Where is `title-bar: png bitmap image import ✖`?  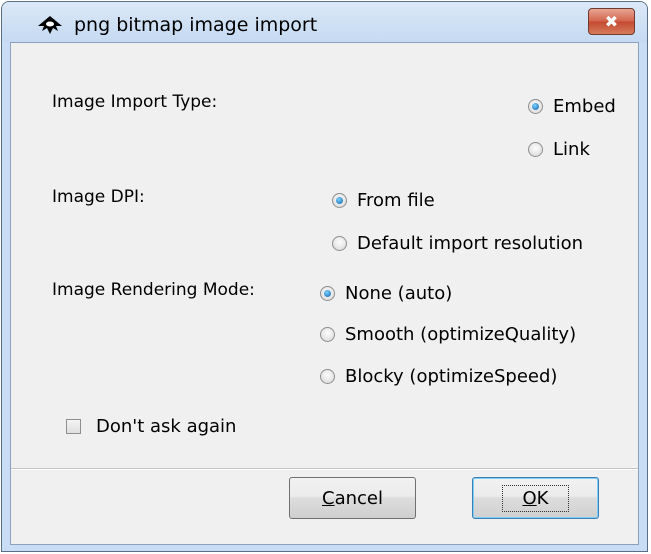
title-bar: png bitmap image import ✖ is located at coordinates (324, 22).